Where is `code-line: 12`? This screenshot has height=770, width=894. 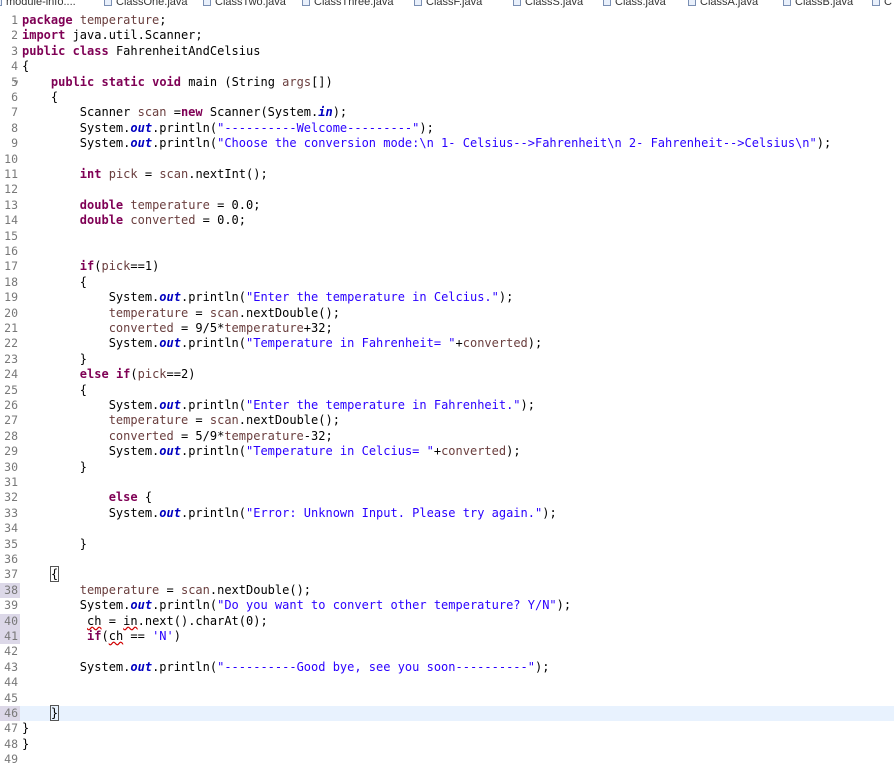
code-line: 12 is located at coordinates (447, 189).